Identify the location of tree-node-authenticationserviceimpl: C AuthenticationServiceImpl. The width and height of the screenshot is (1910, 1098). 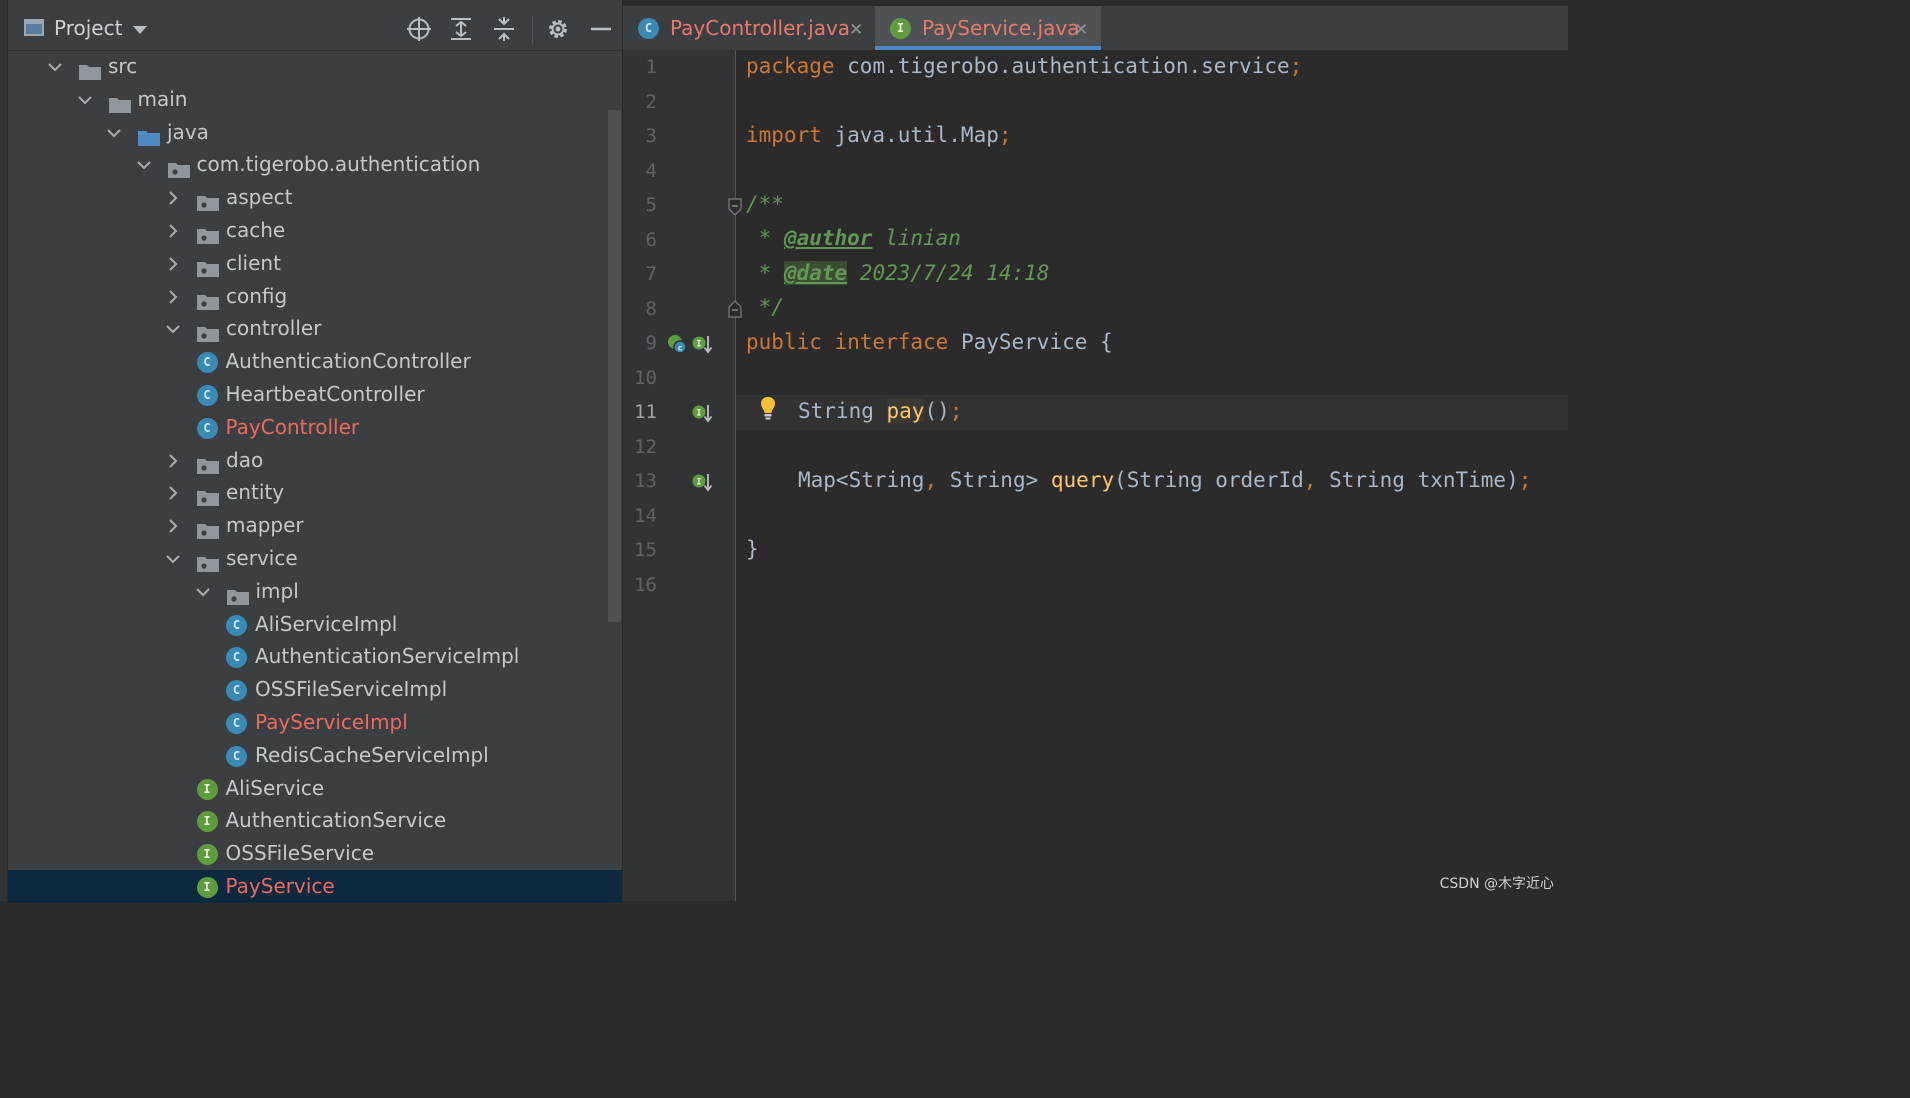
(315, 656).